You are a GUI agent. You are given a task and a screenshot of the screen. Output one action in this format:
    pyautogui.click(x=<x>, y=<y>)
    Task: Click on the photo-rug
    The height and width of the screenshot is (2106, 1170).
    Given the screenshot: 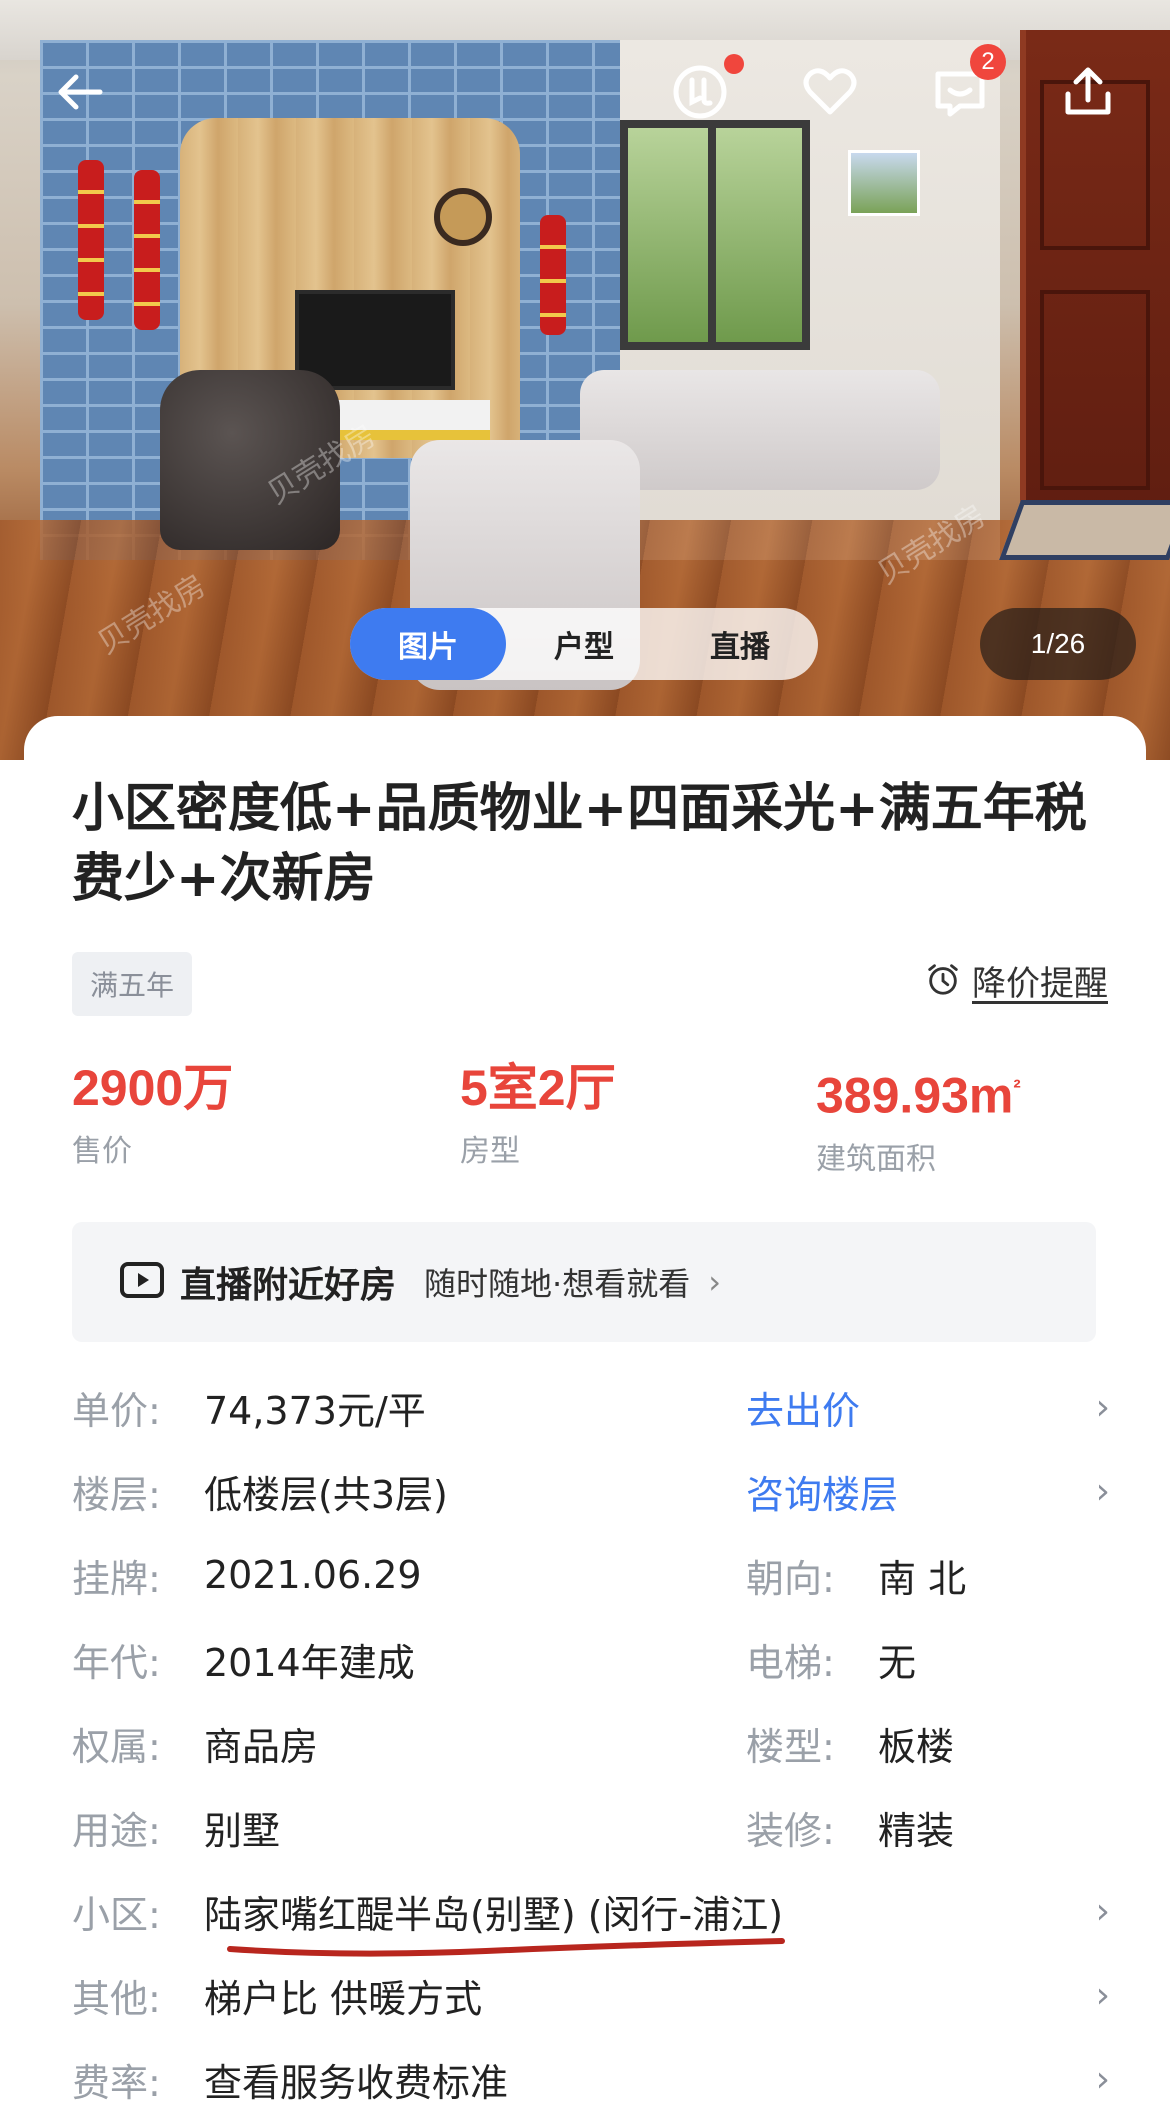 What is the action you would take?
    pyautogui.click(x=1084, y=530)
    